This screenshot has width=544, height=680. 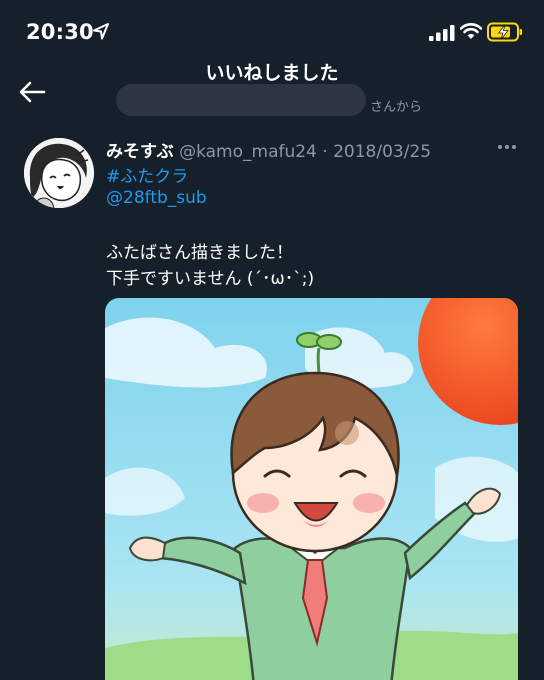 What do you see at coordinates (60, 32) in the screenshot?
I see `status-time: 20:30` at bounding box center [60, 32].